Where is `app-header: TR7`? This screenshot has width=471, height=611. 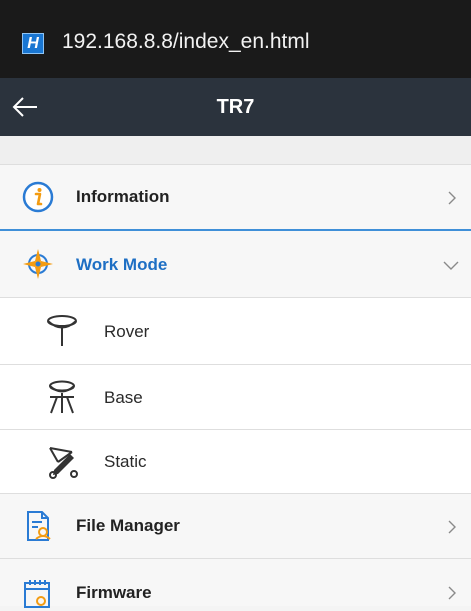 app-header: TR7 is located at coordinates (235, 107).